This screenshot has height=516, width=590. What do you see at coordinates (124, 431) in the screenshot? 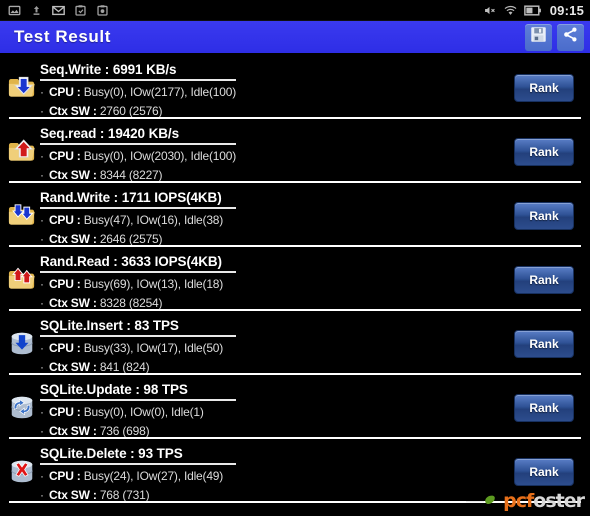
I see `ctx-value: 736 (698)` at bounding box center [124, 431].